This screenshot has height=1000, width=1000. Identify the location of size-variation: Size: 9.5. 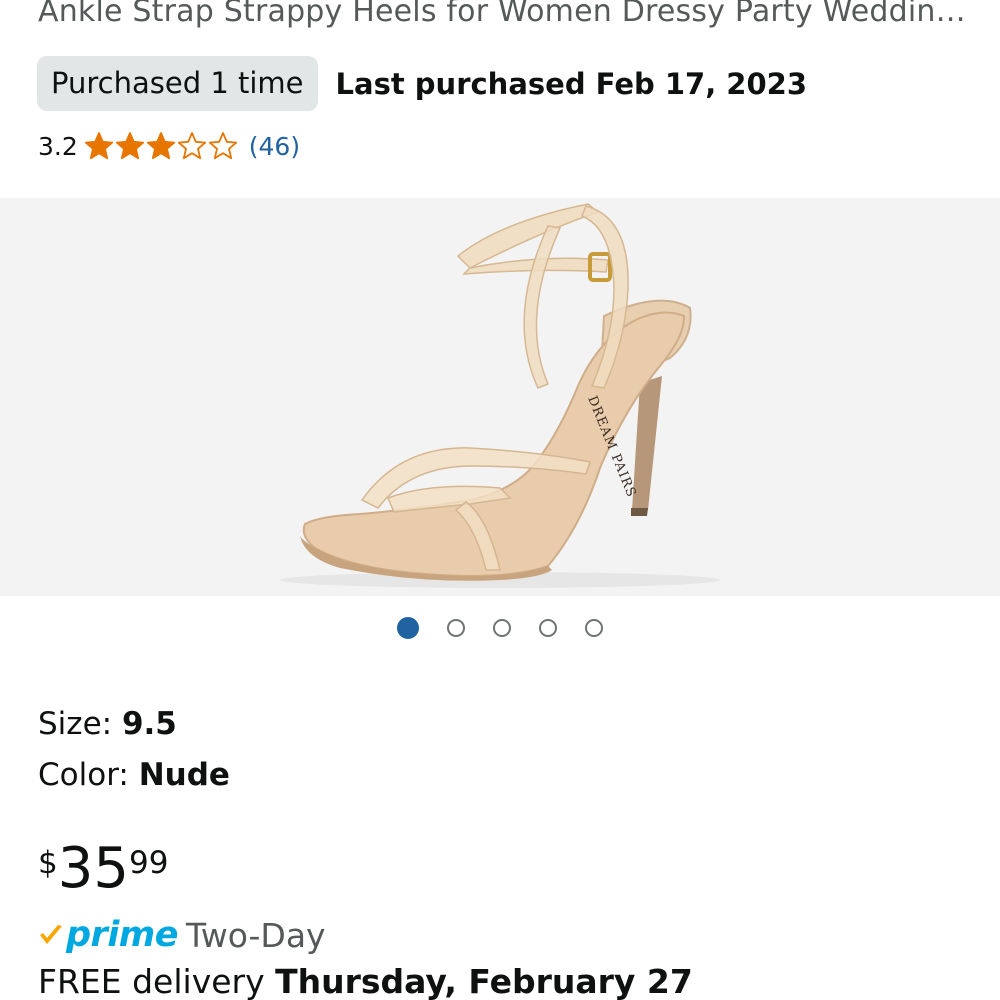
(107, 724).